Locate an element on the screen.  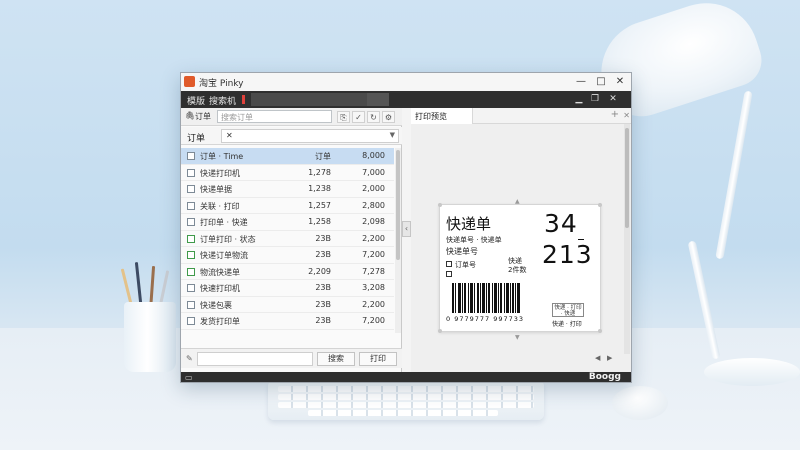
list-scrollbar is located at coordinates (398, 240).